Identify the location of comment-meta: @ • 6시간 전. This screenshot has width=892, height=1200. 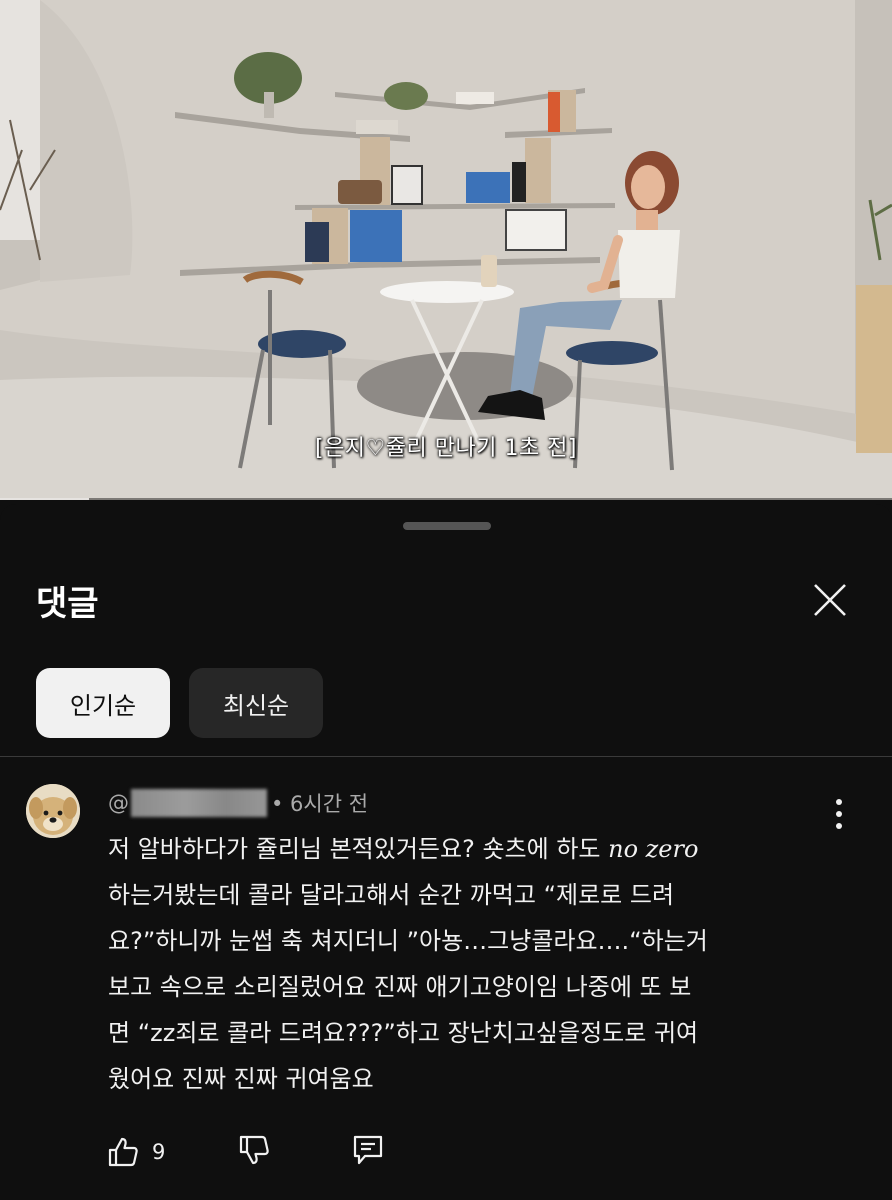
(238, 803).